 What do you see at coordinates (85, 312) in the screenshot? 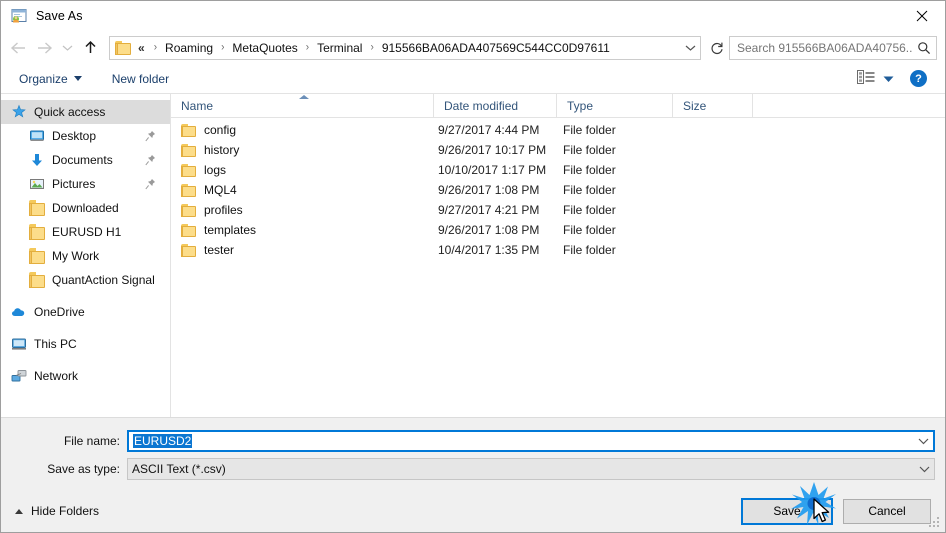
I see `sidebar-item-onedrive: OneDrive` at bounding box center [85, 312].